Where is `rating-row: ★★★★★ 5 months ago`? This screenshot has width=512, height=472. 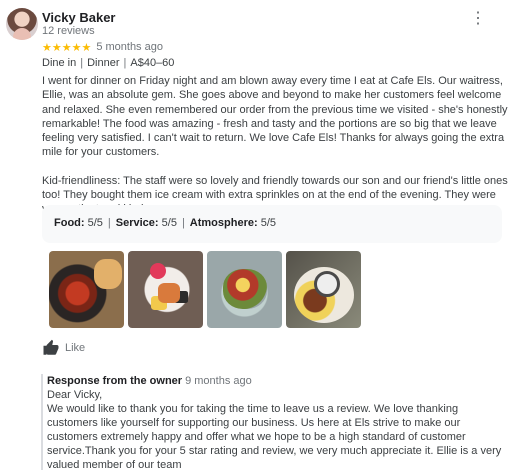
rating-row: ★★★★★ 5 months ago is located at coordinates (102, 47).